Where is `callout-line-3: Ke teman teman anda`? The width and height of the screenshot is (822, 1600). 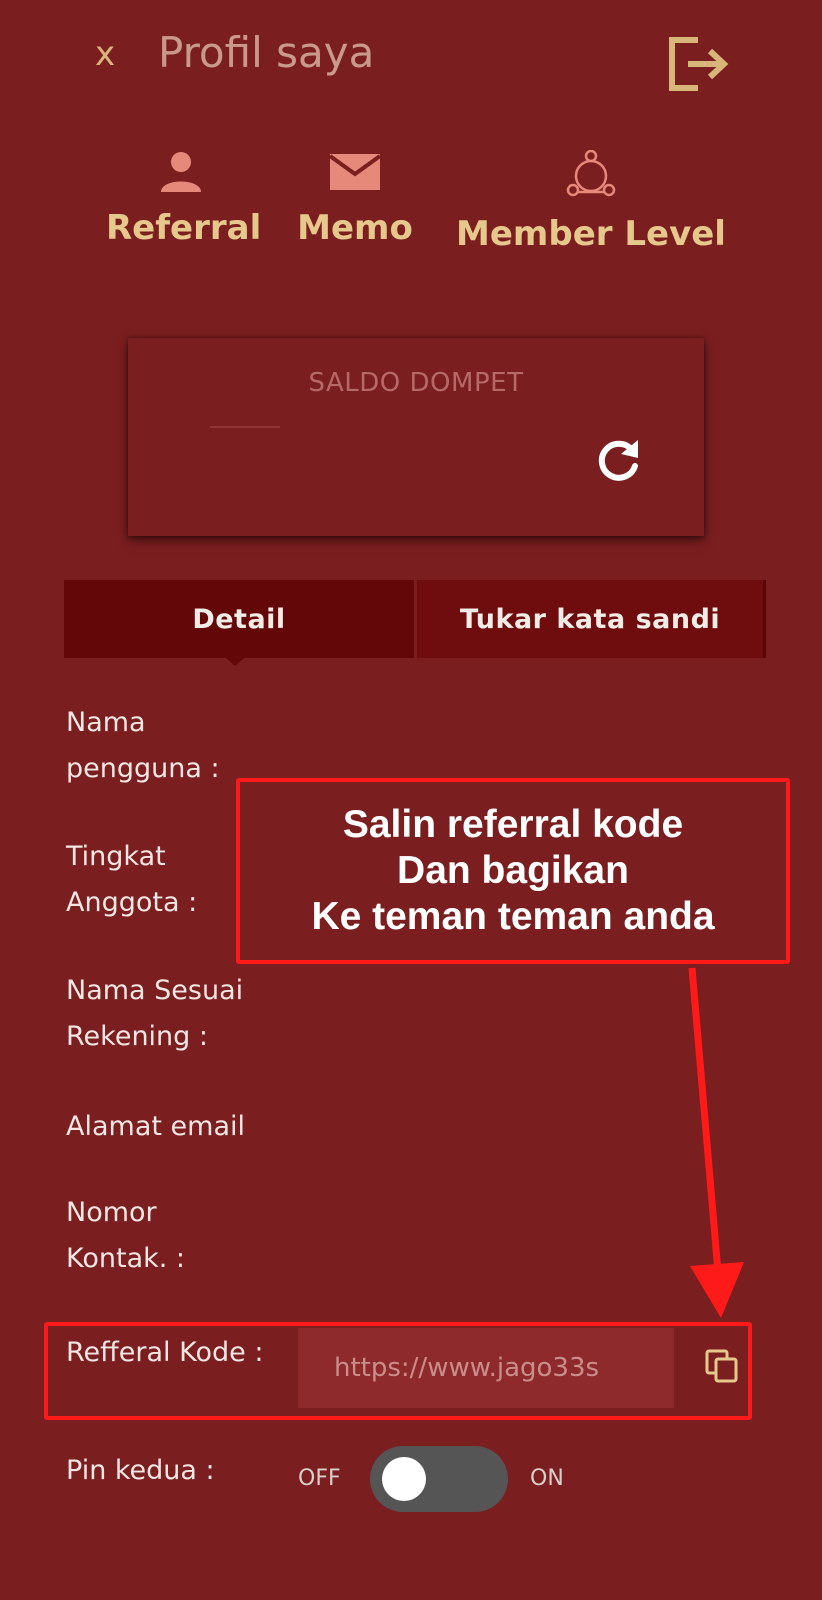
callout-line-3: Ke teman teman anda is located at coordinates (513, 916).